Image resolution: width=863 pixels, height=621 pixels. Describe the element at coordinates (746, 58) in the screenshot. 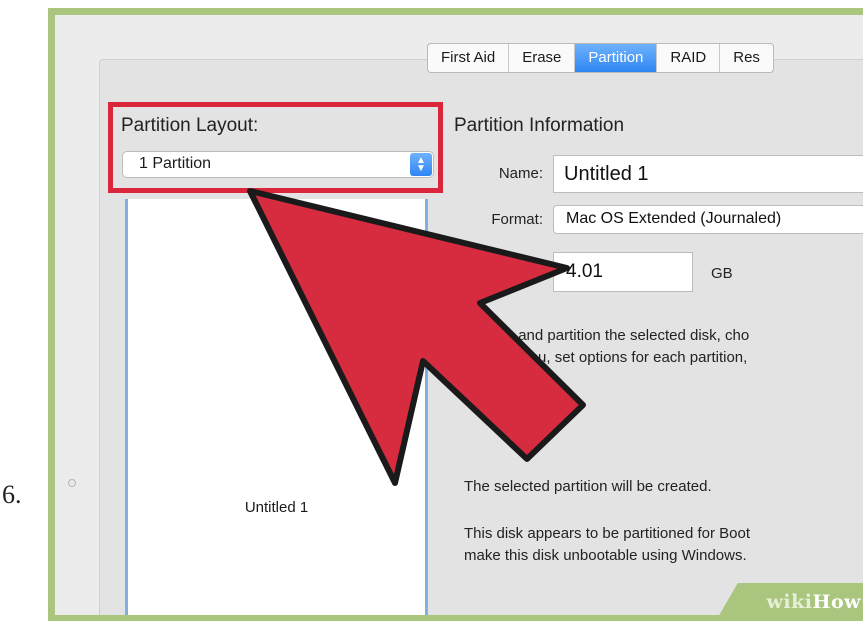

I see `tab-restore: Res` at that location.